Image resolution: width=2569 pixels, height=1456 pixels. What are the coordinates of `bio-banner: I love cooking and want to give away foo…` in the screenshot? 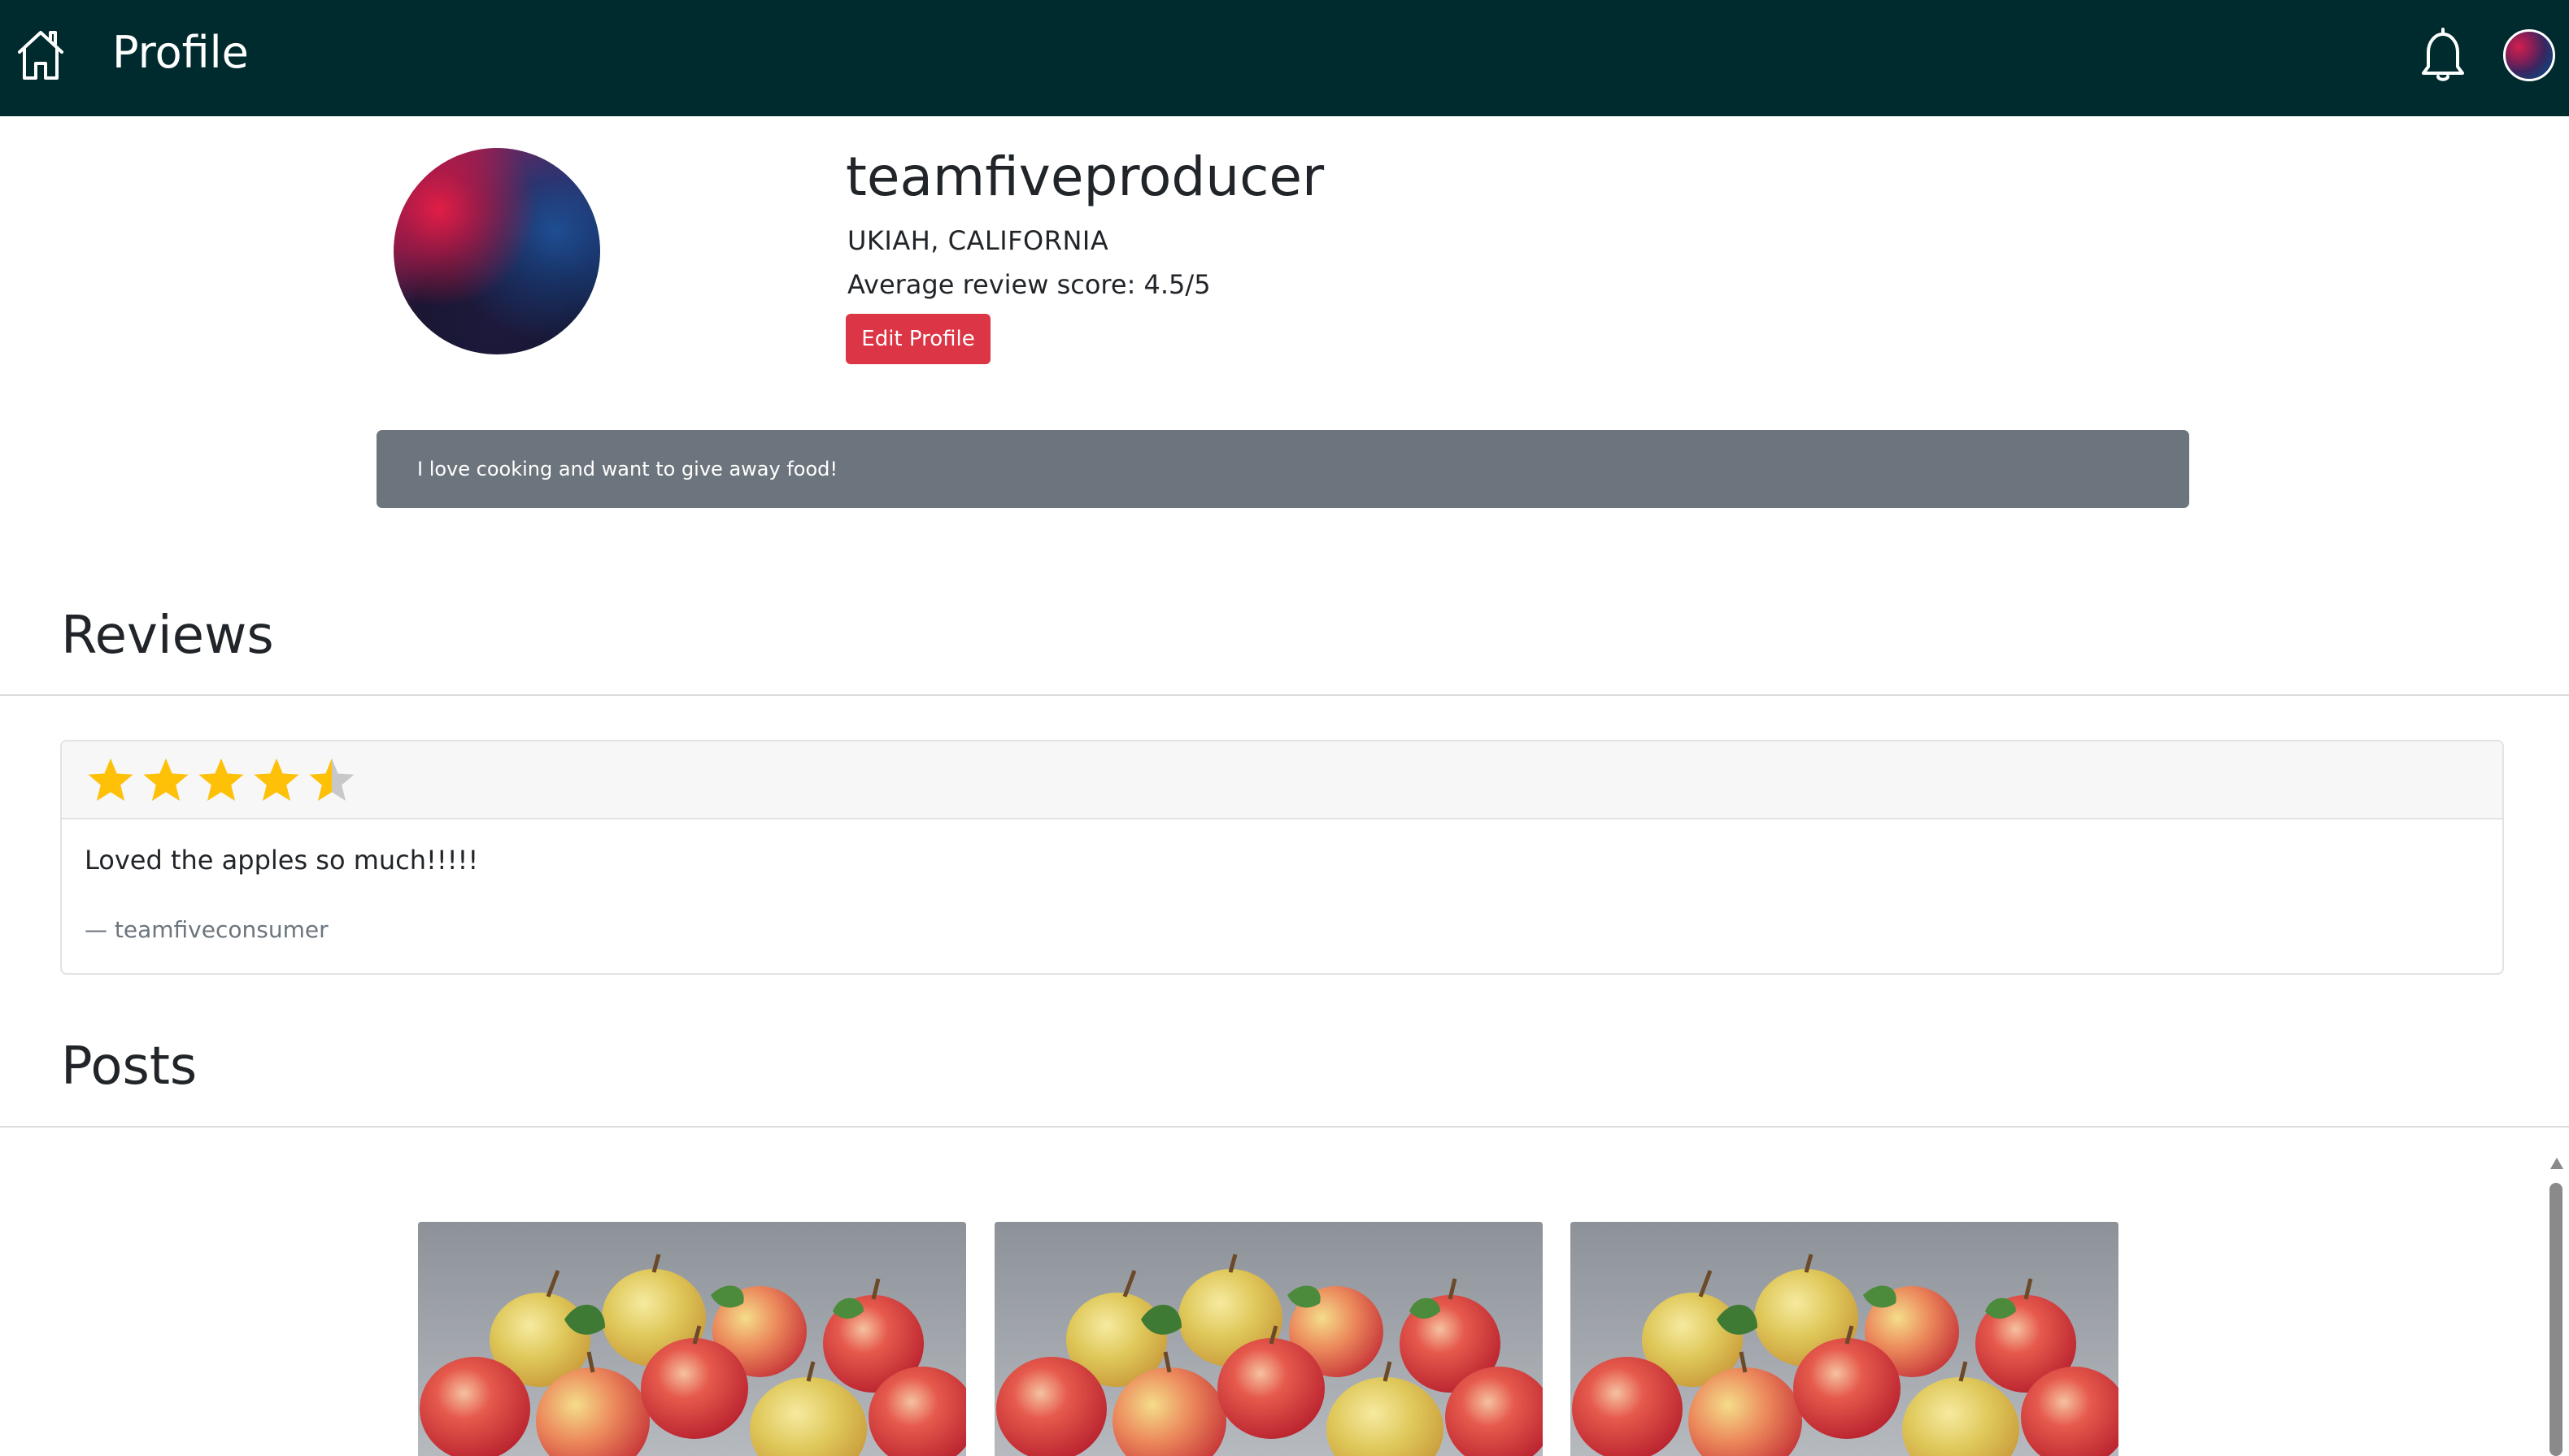 It's located at (1283, 469).